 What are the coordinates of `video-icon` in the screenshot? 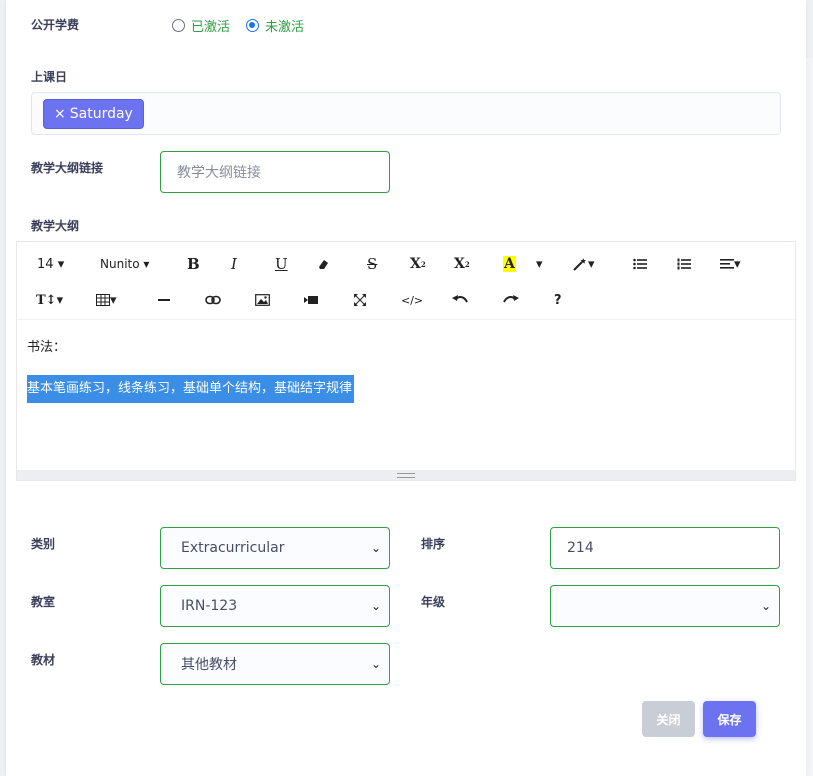 It's located at (311, 300).